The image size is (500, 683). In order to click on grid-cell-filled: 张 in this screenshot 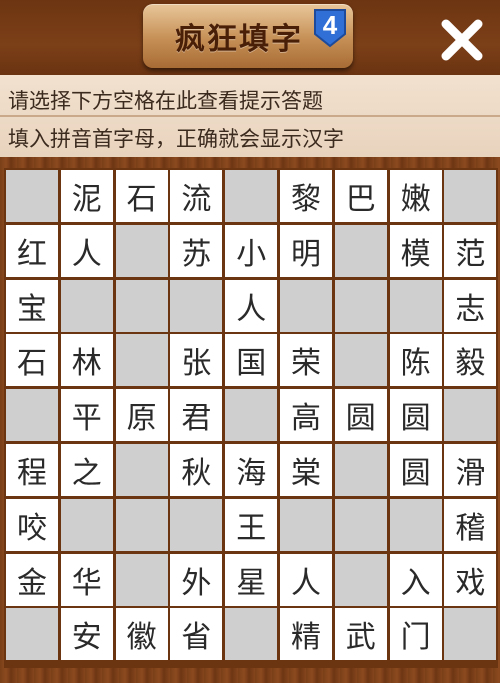, I will do `click(196, 360)`.